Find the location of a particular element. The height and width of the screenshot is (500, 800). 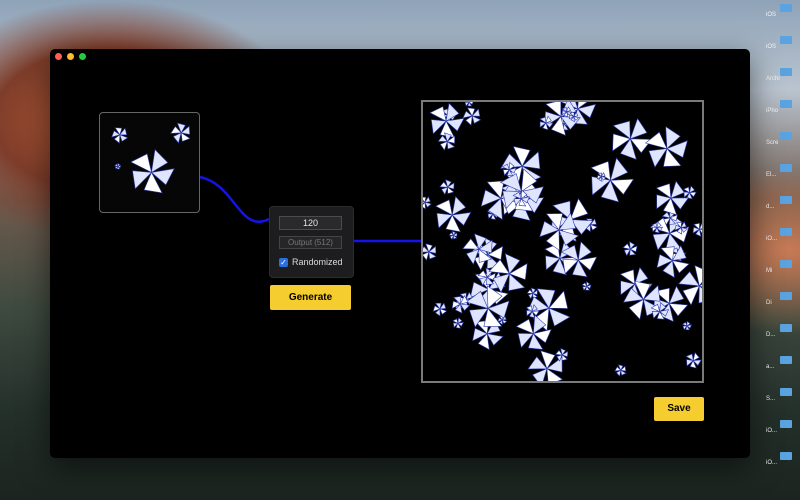

randomized-option: ✓ Randomized is located at coordinates (311, 262).